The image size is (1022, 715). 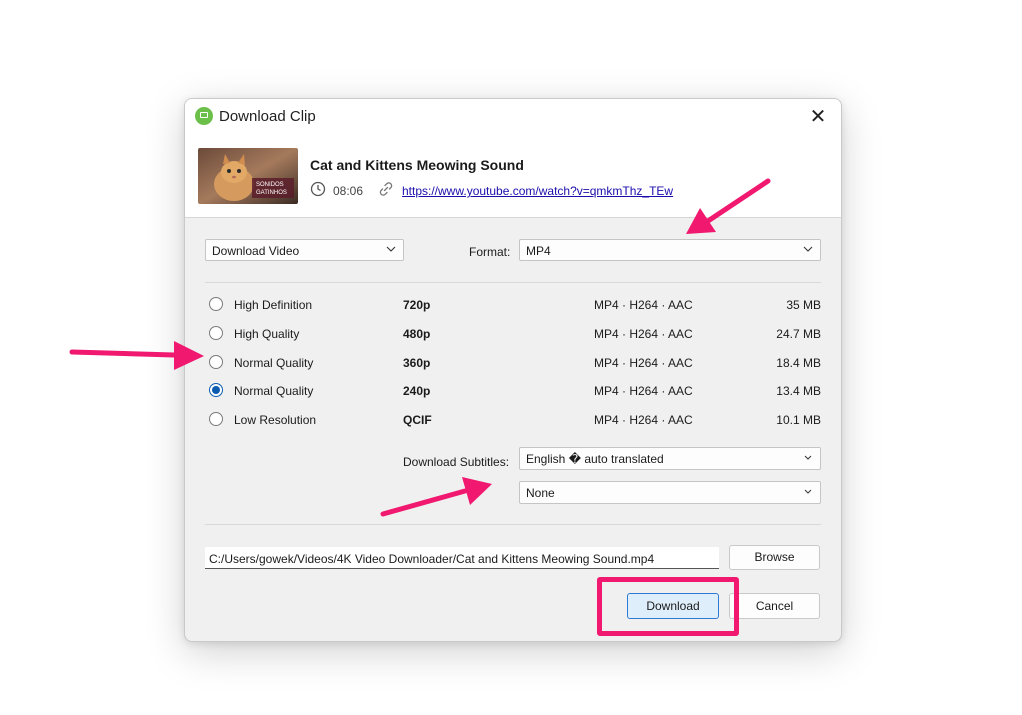 What do you see at coordinates (436, 497) in the screenshot?
I see `annotation-arrow-subtitles` at bounding box center [436, 497].